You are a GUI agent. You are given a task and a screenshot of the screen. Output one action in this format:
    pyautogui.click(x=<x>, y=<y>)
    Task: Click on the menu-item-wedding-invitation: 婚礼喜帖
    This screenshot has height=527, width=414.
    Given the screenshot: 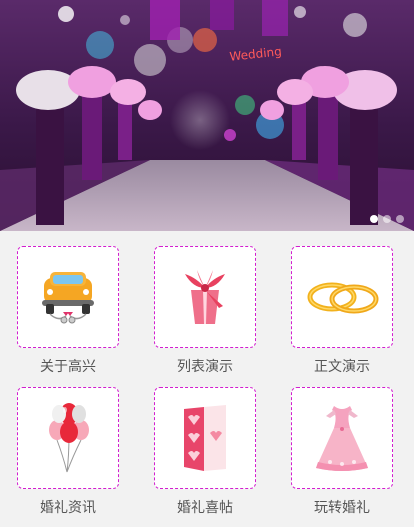 What is the action you would take?
    pyautogui.click(x=205, y=452)
    